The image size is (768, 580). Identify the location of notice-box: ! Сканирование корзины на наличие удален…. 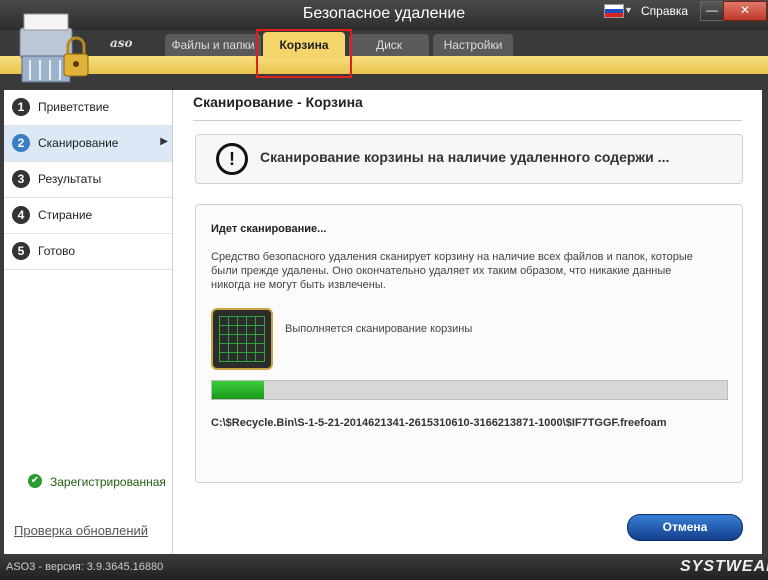
(469, 159).